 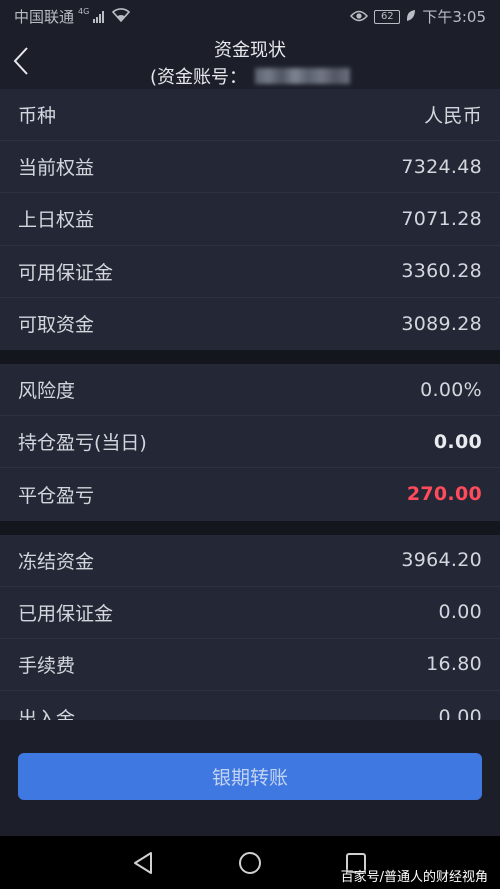 I want to click on fund-row-label: 已用保证金, so click(x=66, y=613).